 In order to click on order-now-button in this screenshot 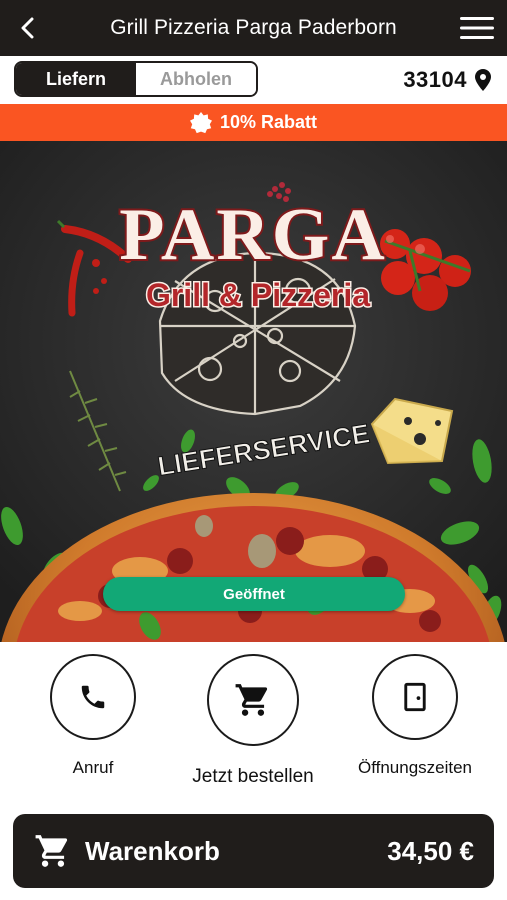, I will do `click(253, 700)`.